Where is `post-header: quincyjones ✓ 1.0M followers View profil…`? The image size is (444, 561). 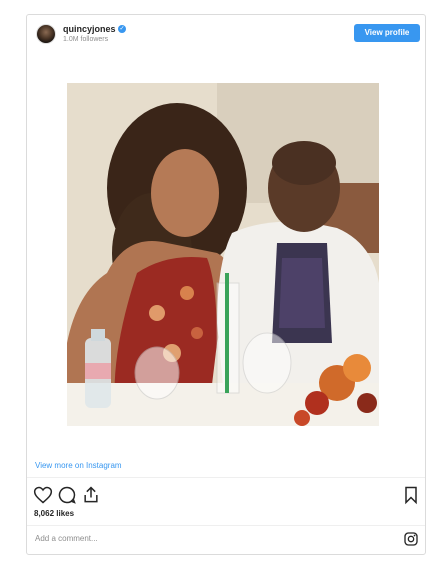
post-header: quincyjones ✓ 1.0M followers View profil… is located at coordinates (226, 35).